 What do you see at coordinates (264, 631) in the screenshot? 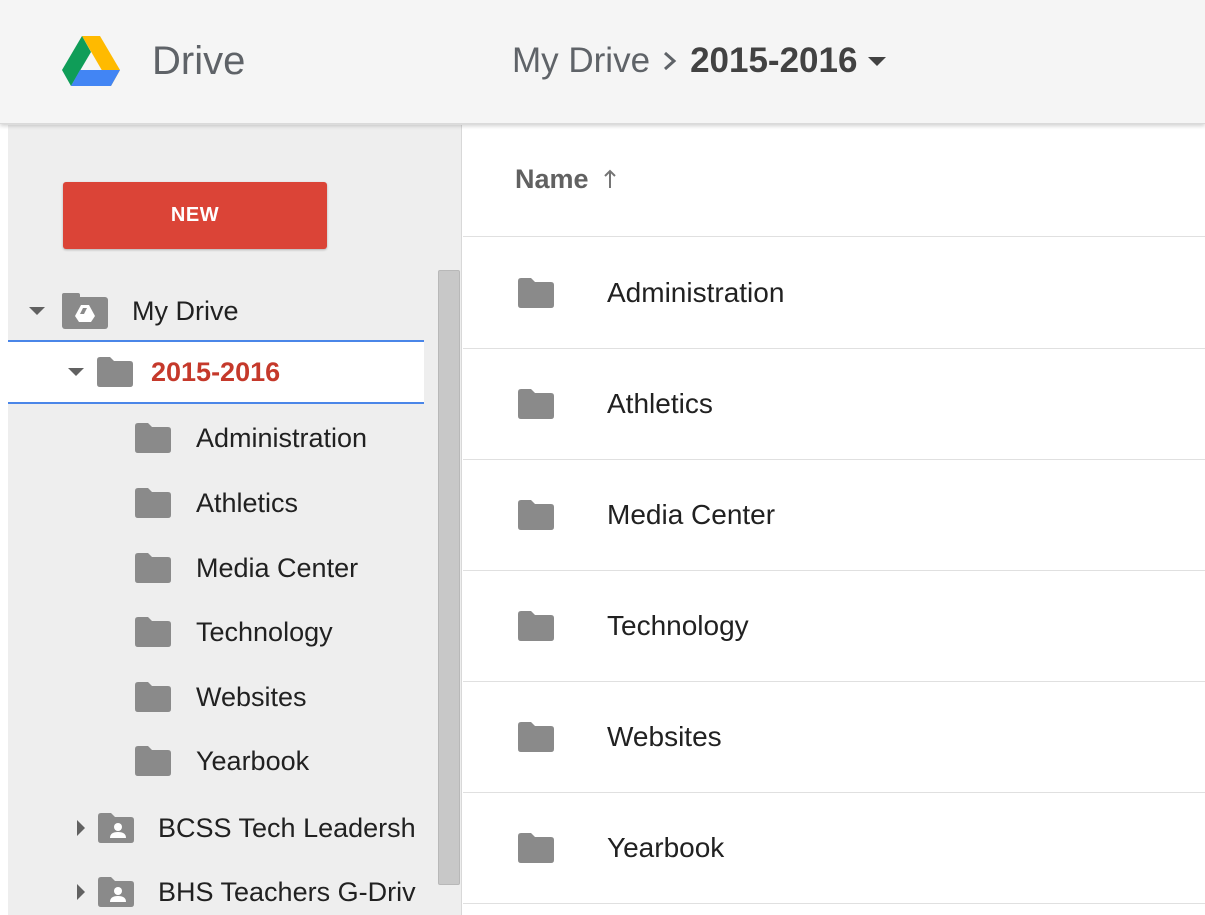
I see `tree-label: Technology` at bounding box center [264, 631].